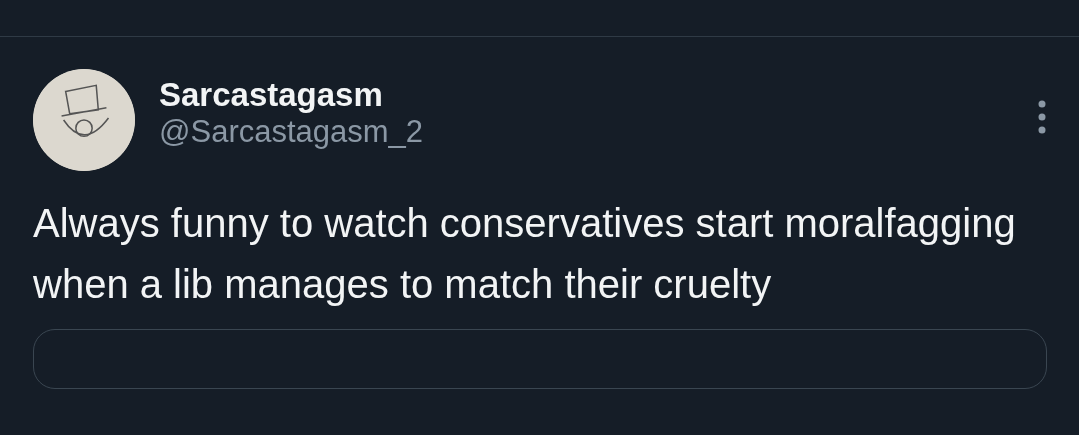  I want to click on author-name: Sarcastagasm, so click(598, 95).